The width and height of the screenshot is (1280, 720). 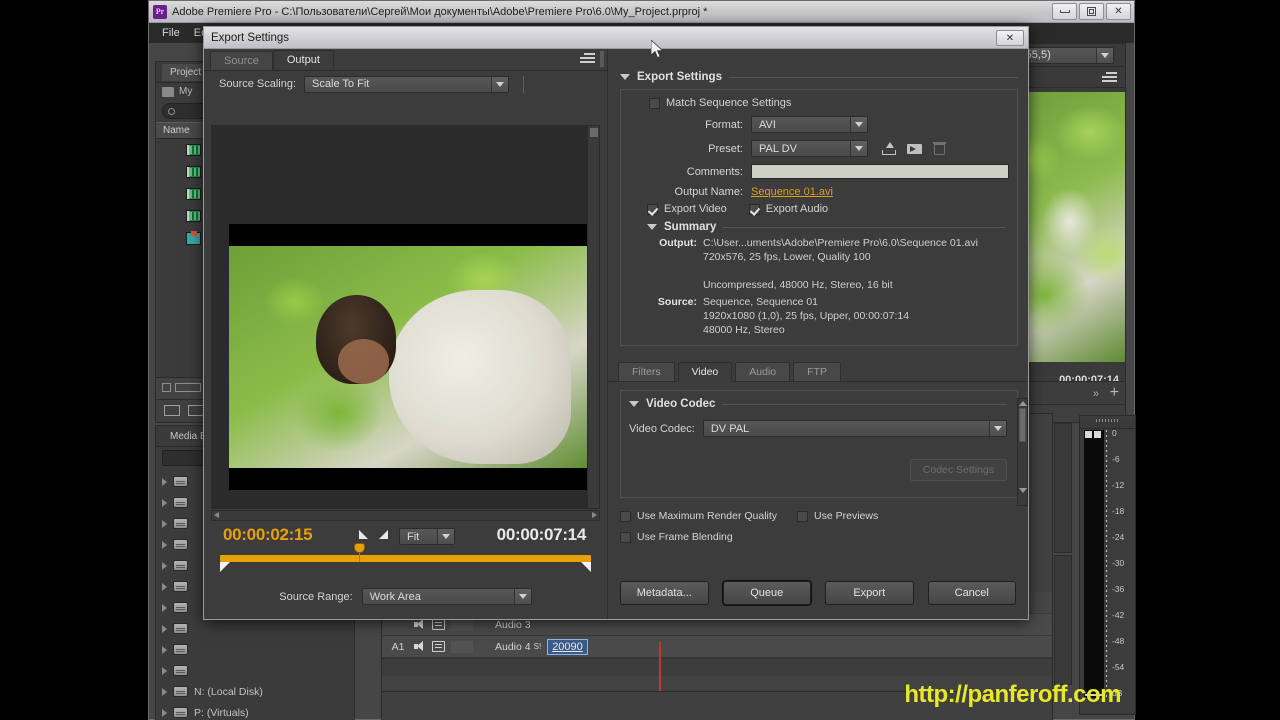 What do you see at coordinates (809, 148) in the screenshot?
I see `preset-combo: PAL DV` at bounding box center [809, 148].